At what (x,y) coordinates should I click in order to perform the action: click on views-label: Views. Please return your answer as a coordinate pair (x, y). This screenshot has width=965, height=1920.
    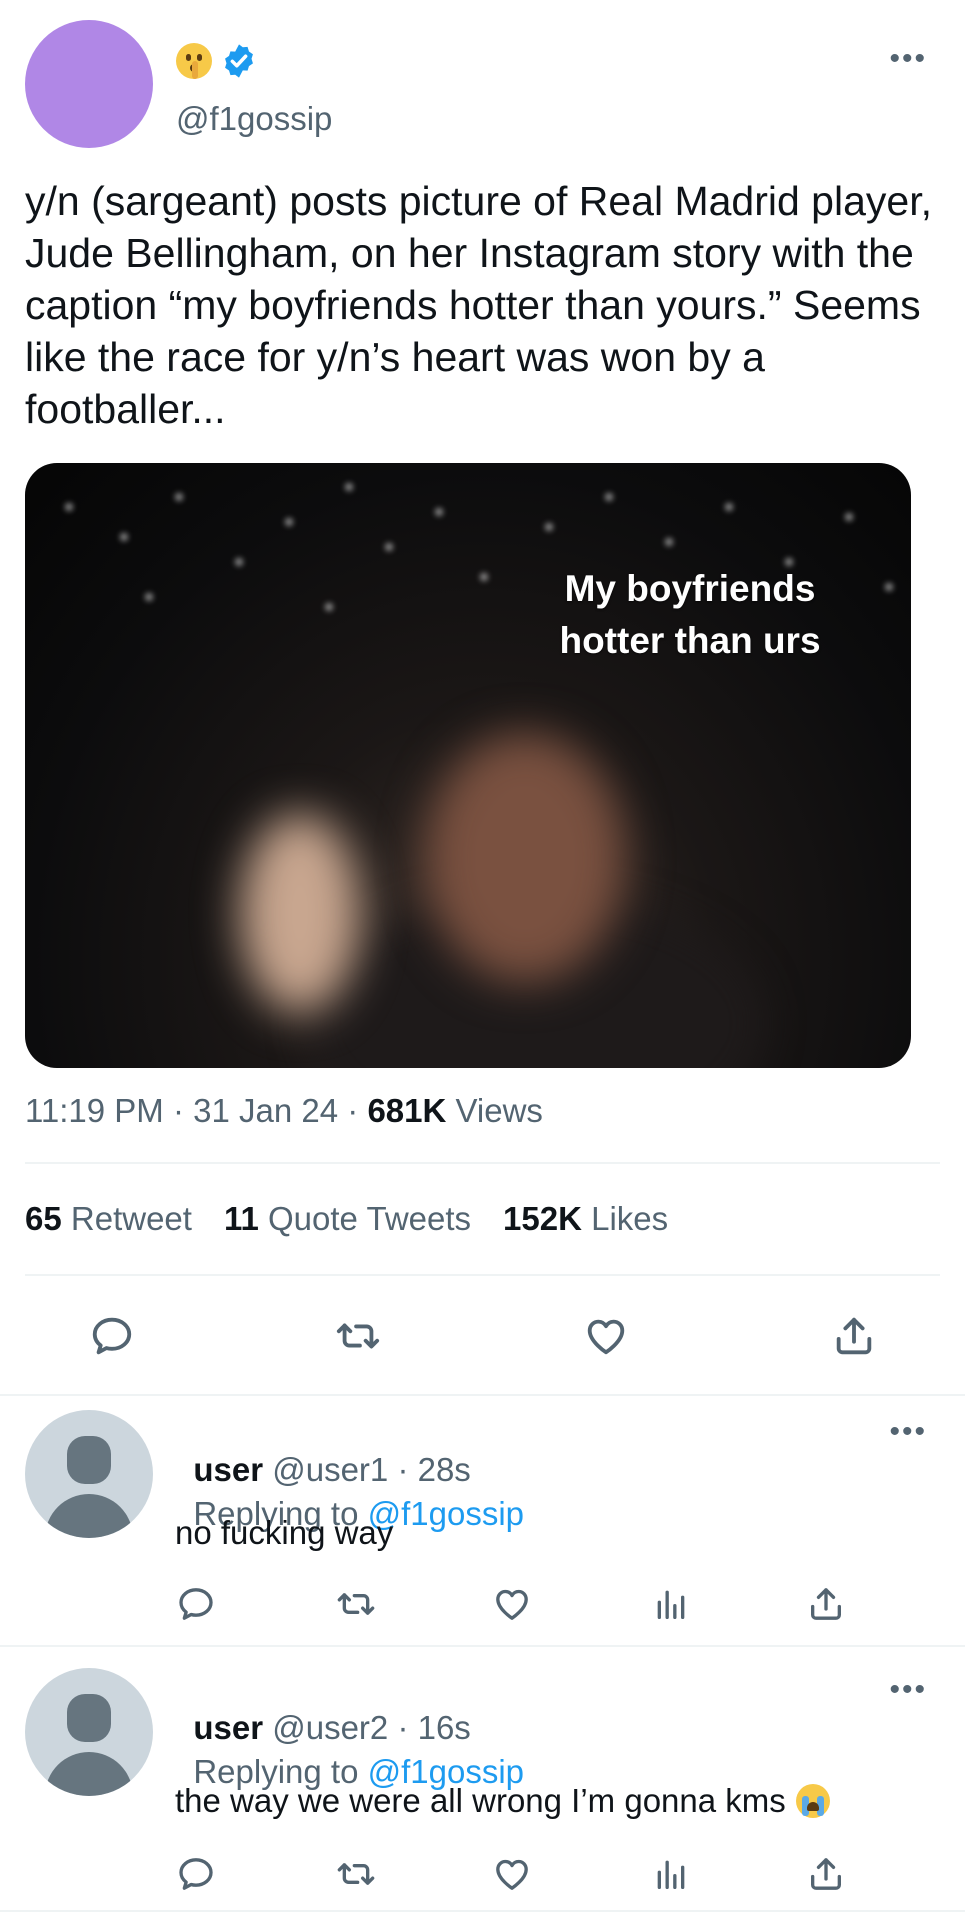
    Looking at the image, I should click on (494, 1110).